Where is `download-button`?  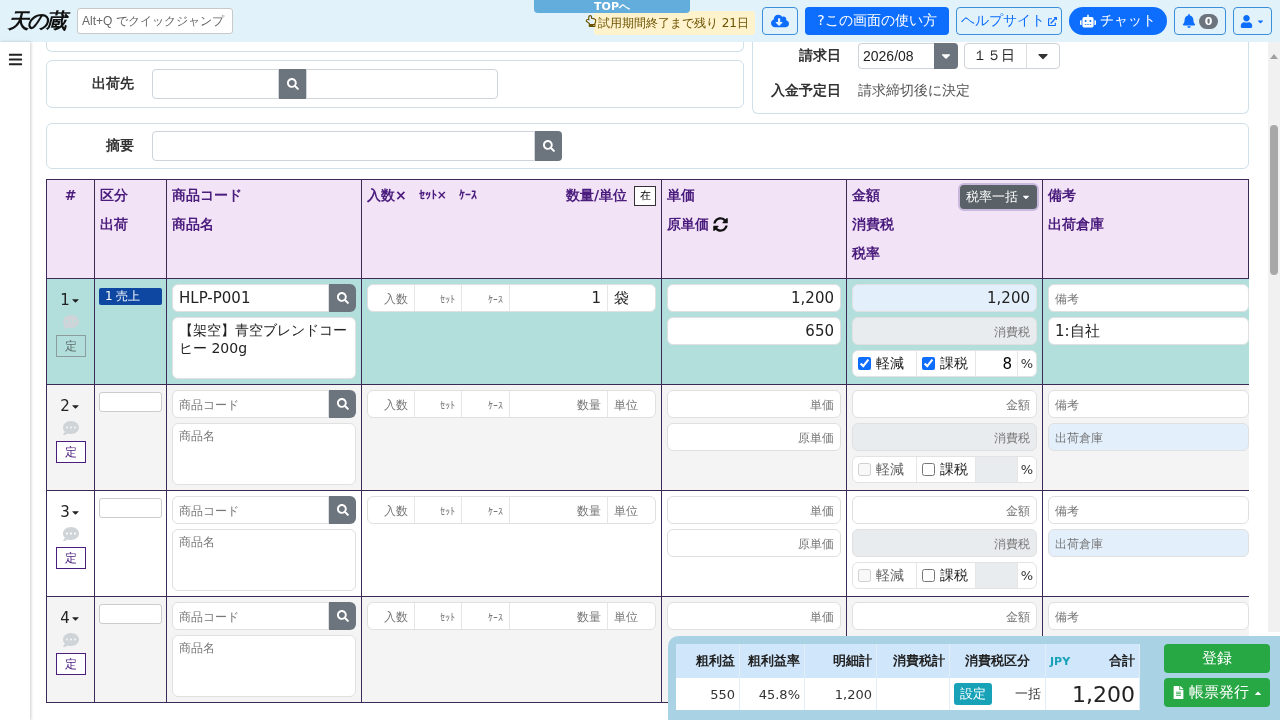 download-button is located at coordinates (780, 21).